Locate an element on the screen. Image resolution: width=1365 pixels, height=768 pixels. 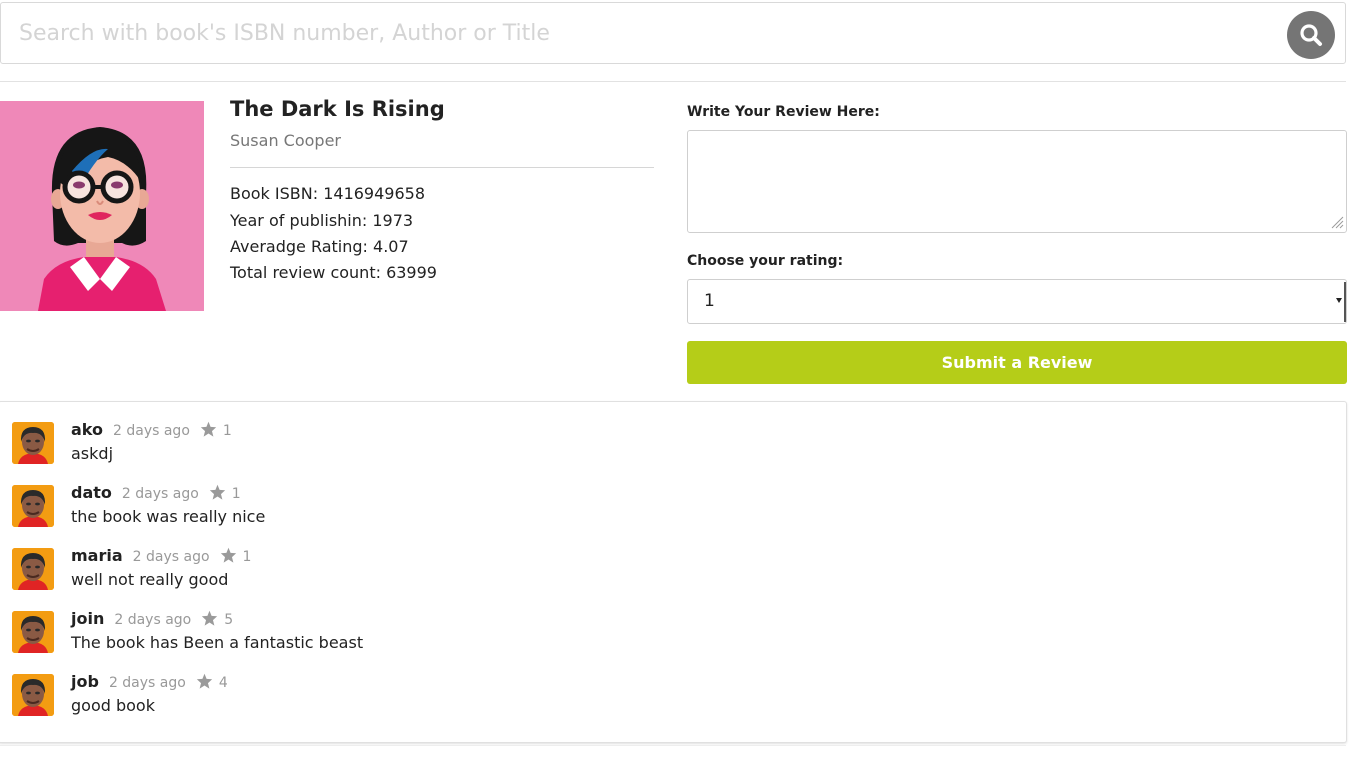
header-divider is located at coordinates (673, 81).